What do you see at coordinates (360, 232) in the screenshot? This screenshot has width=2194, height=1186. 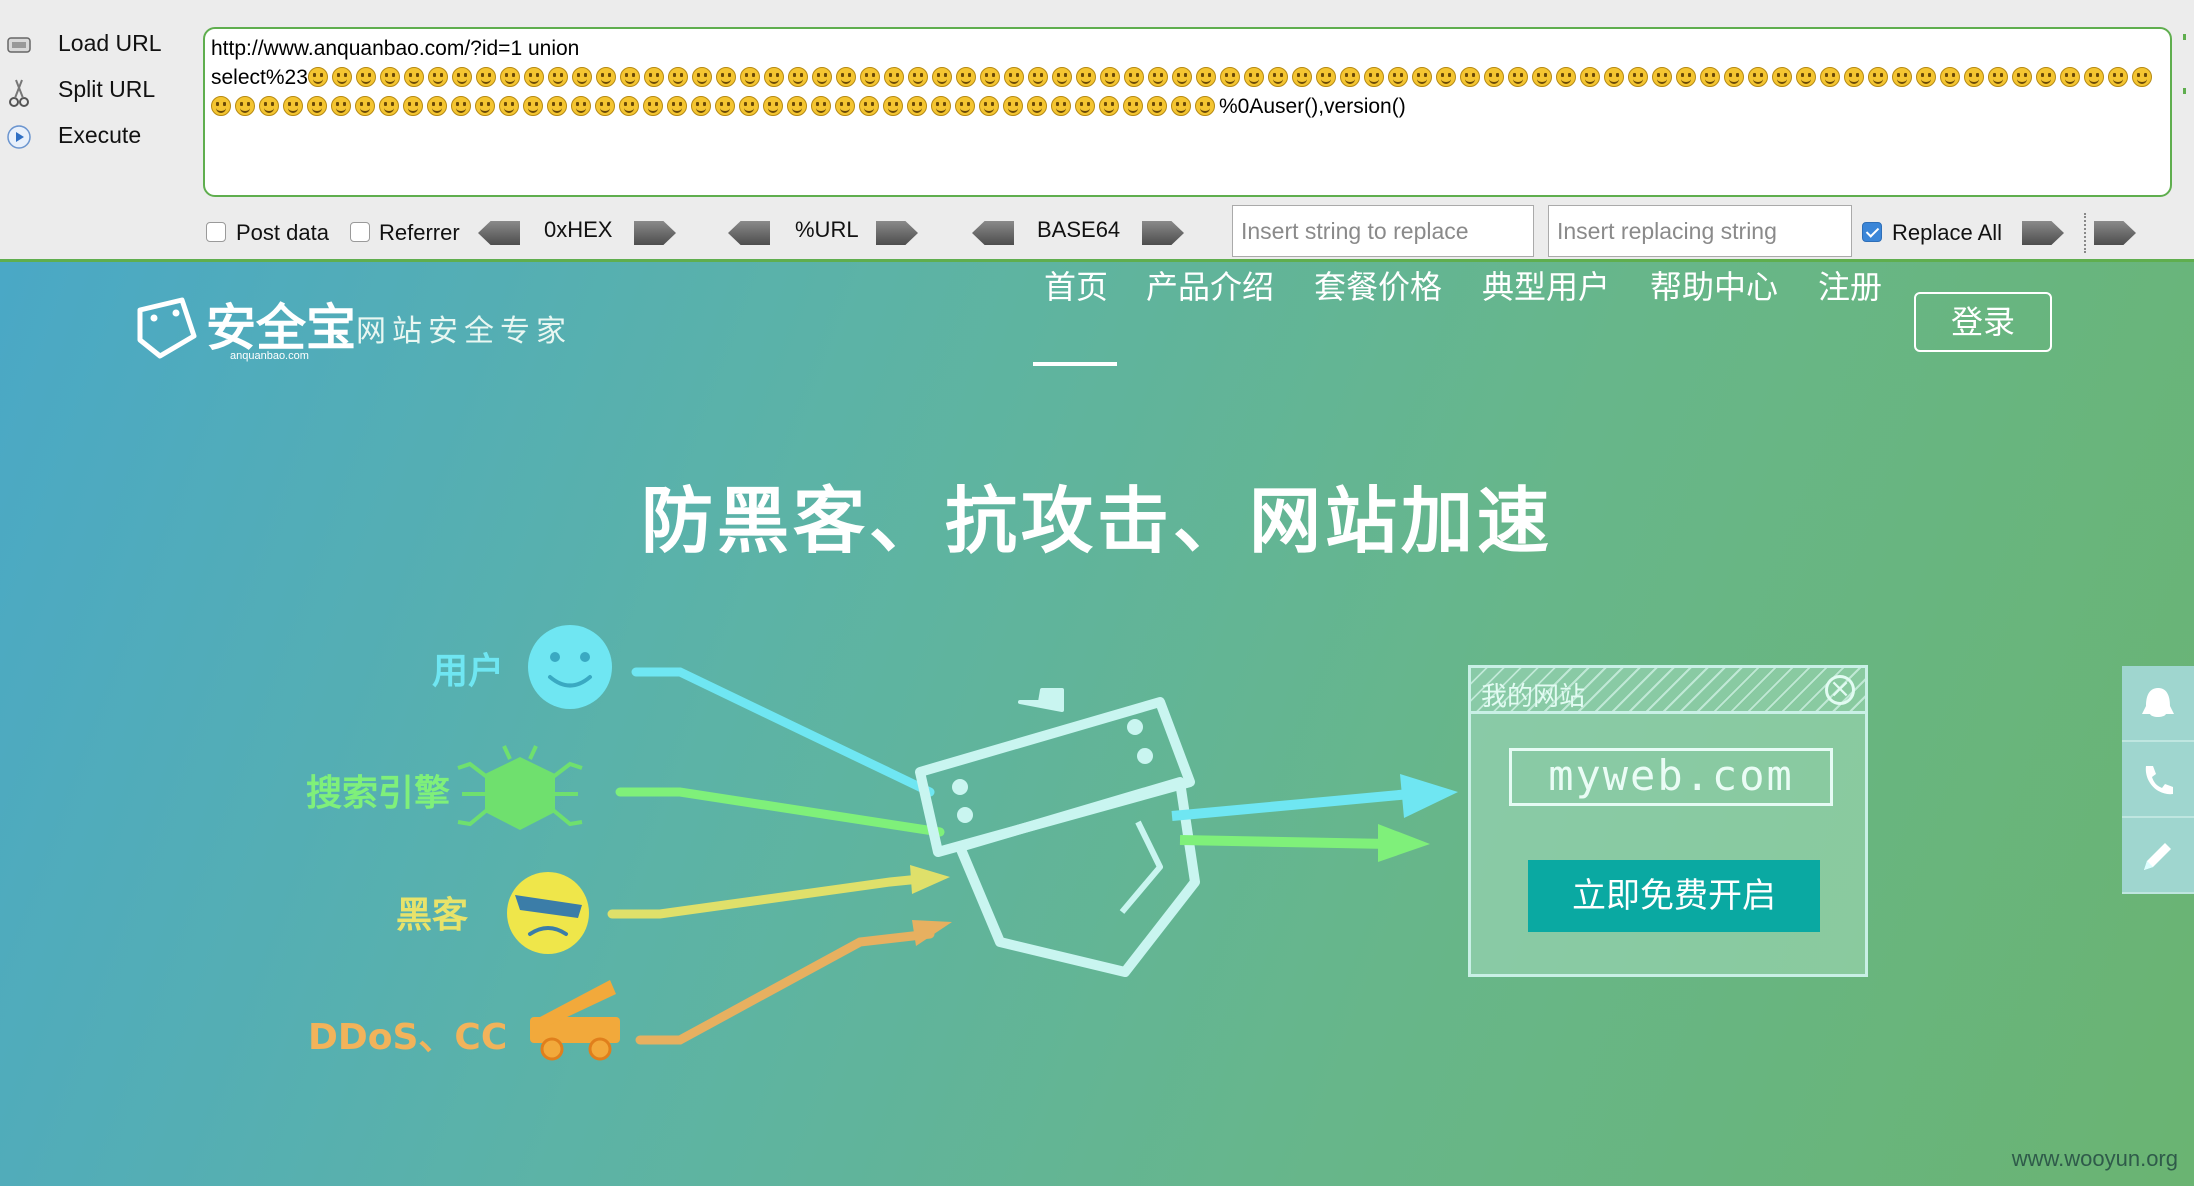 I see `referrer-checkbox` at bounding box center [360, 232].